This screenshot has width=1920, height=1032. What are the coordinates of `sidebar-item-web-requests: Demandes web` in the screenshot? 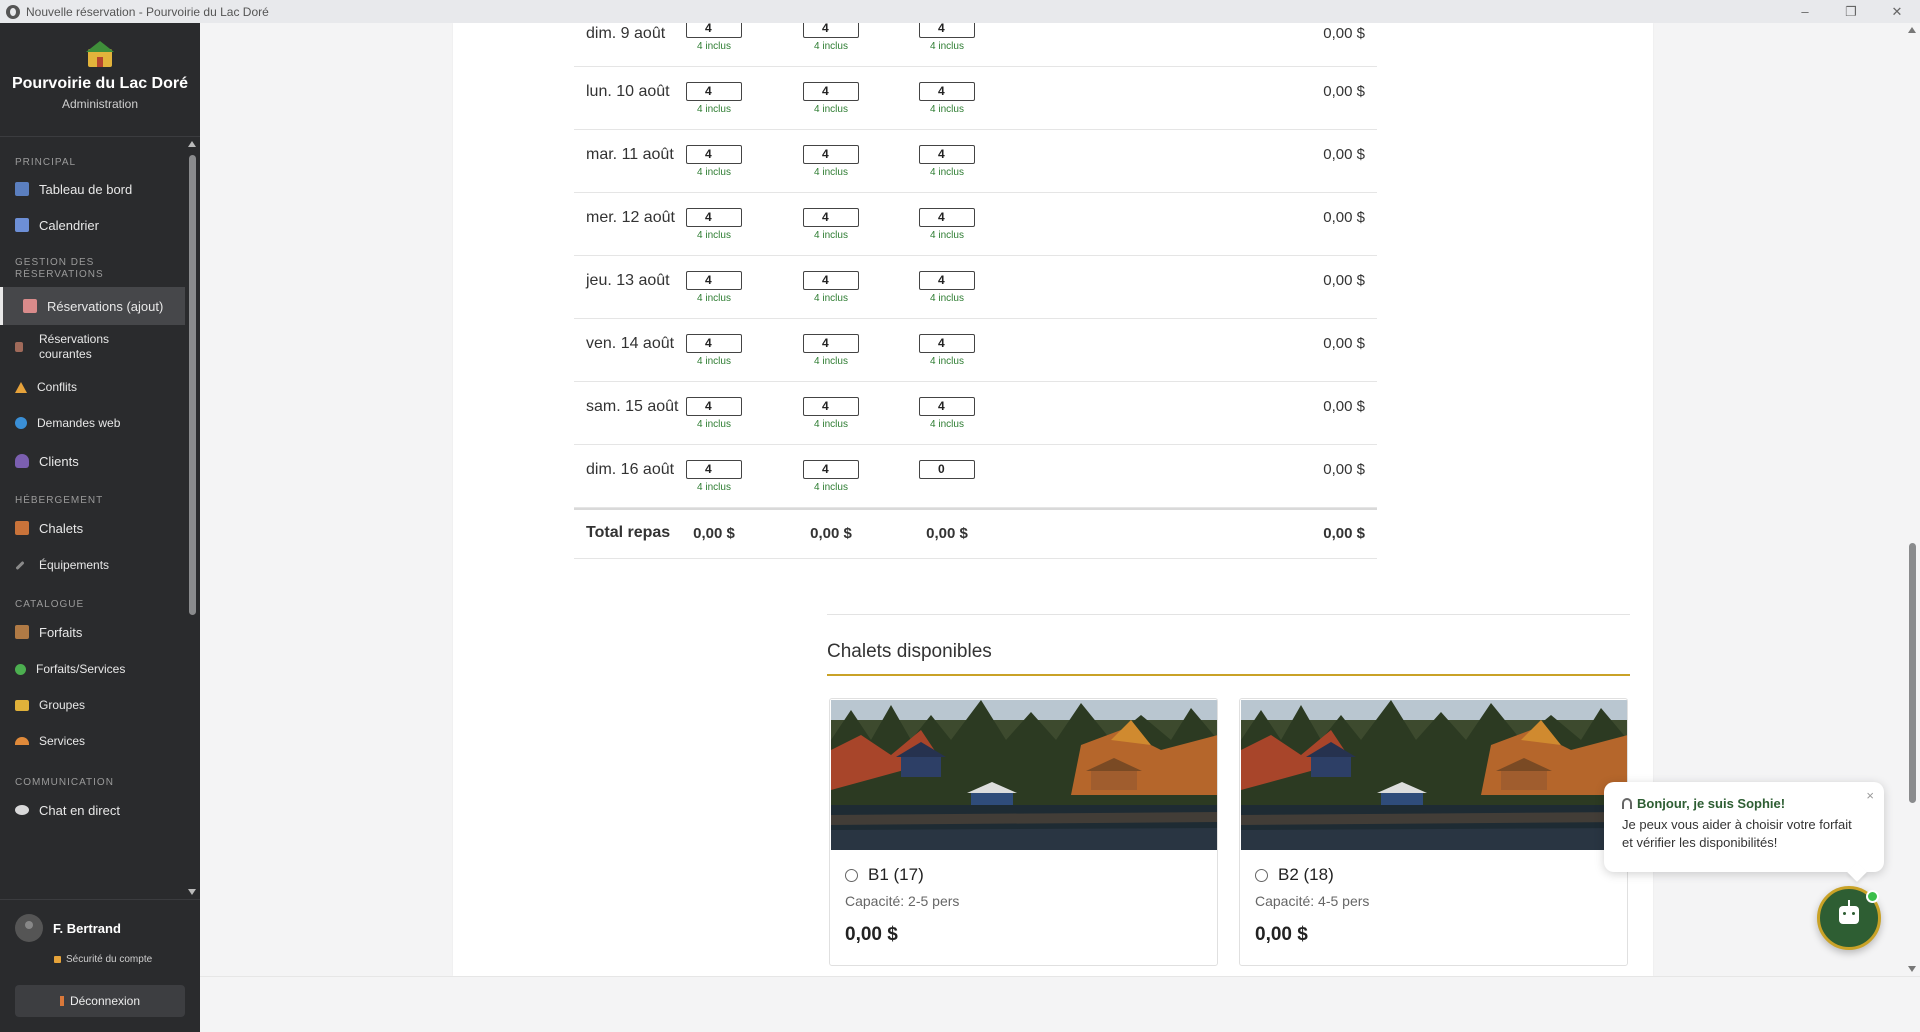 It's located at (92, 423).